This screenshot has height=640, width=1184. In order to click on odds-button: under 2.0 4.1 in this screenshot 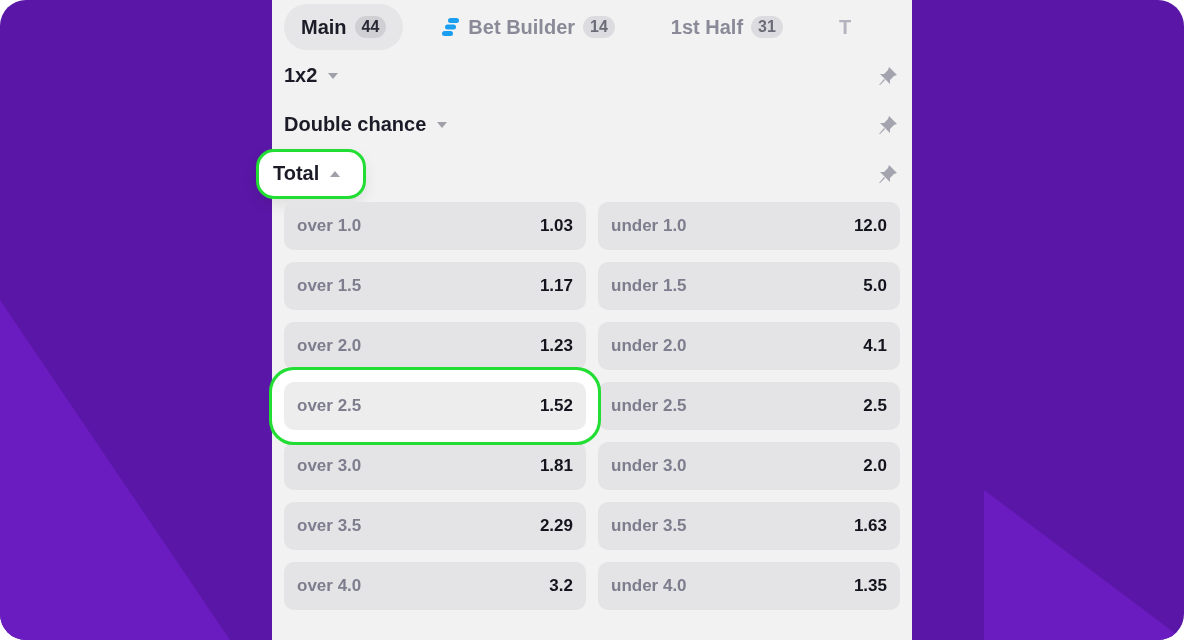, I will do `click(749, 346)`.